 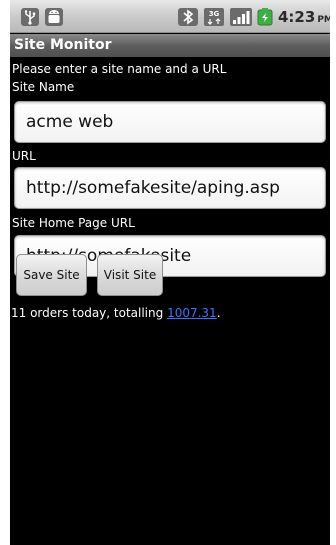 I want to click on orders-total-link: 1007.31, so click(x=192, y=313).